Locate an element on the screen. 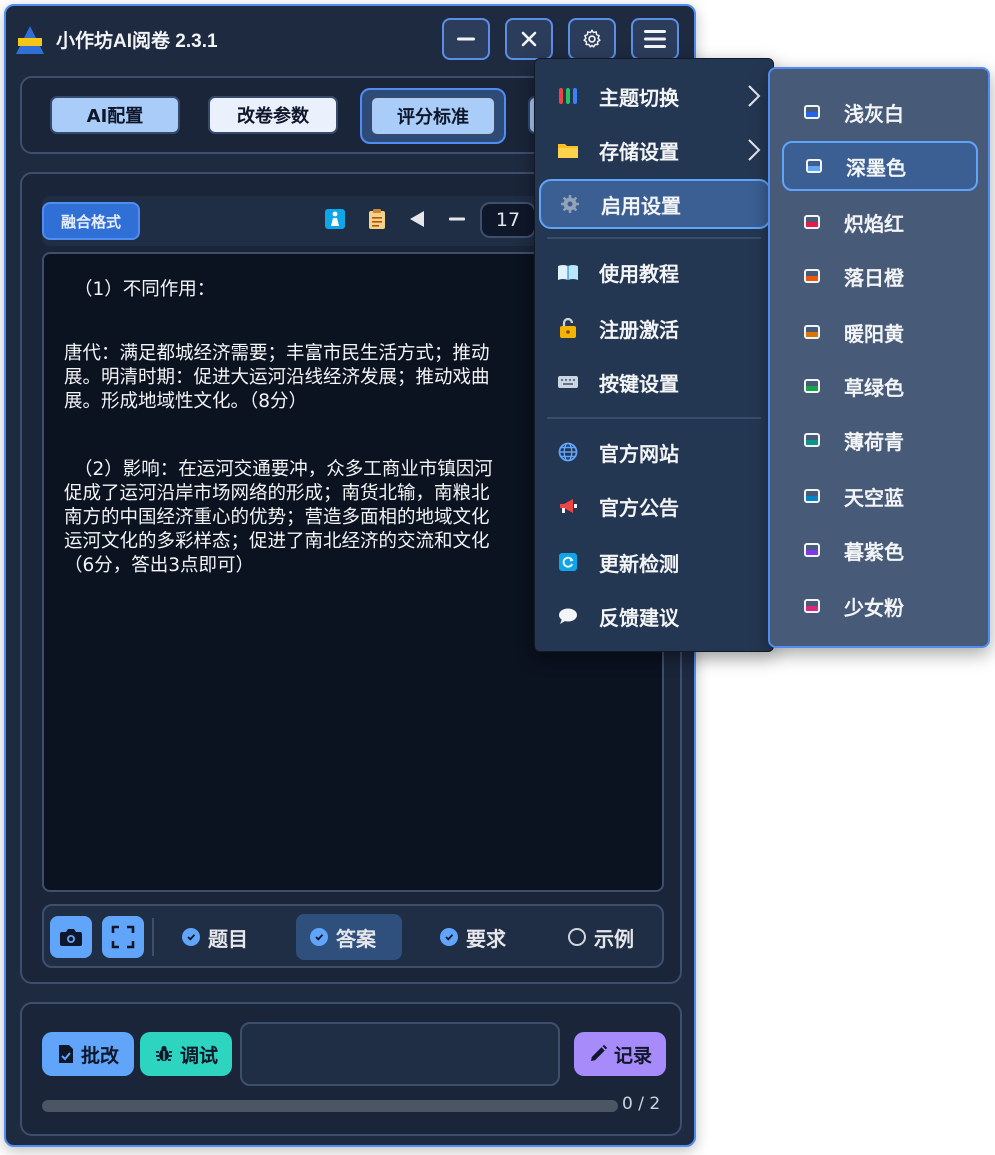  theme-label: 薄荷青 is located at coordinates (874, 441).